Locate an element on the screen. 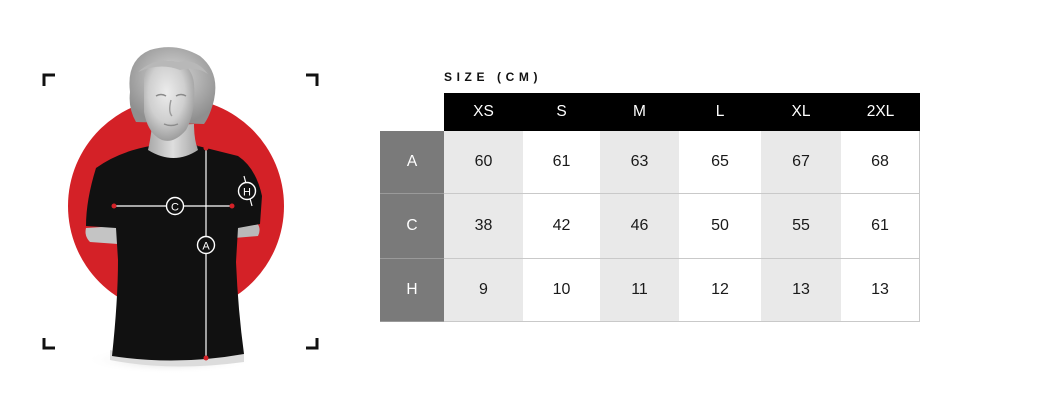 The width and height of the screenshot is (1062, 416). table-corner is located at coordinates (412, 112).